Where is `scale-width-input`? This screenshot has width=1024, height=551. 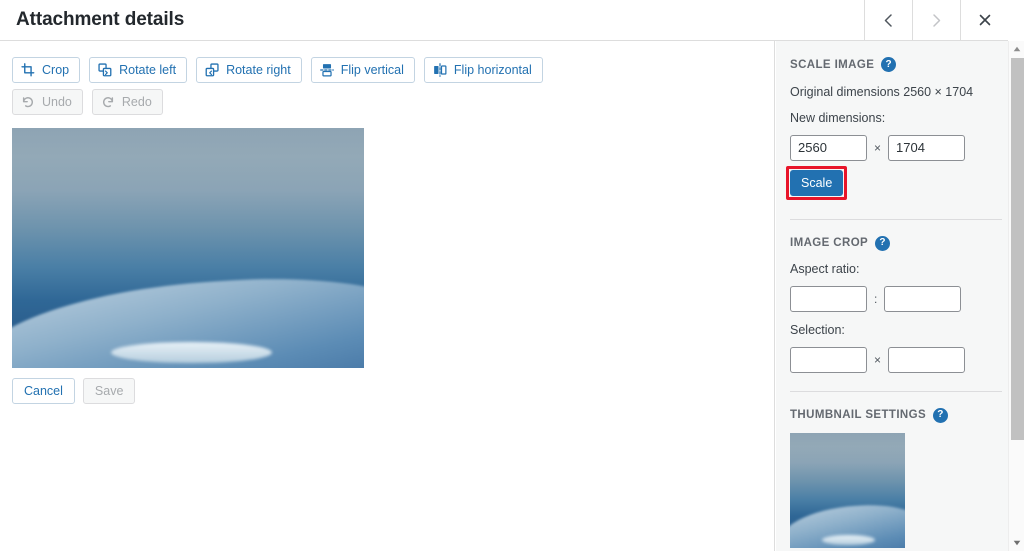 scale-width-input is located at coordinates (828, 147).